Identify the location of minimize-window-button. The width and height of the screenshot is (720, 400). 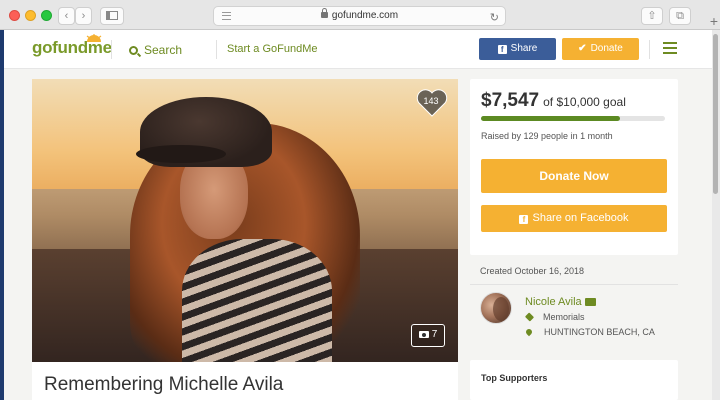
(30, 15).